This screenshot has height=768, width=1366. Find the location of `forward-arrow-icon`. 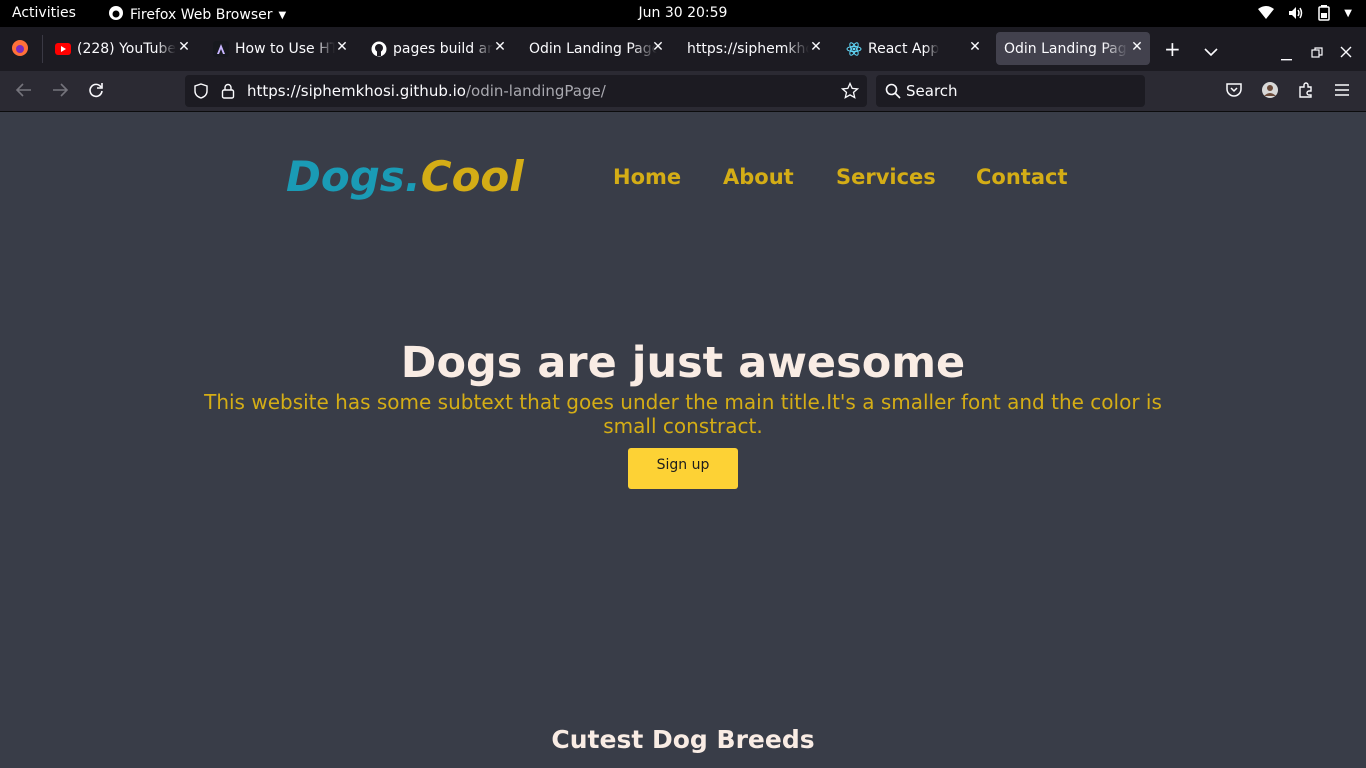

forward-arrow-icon is located at coordinates (60, 92).